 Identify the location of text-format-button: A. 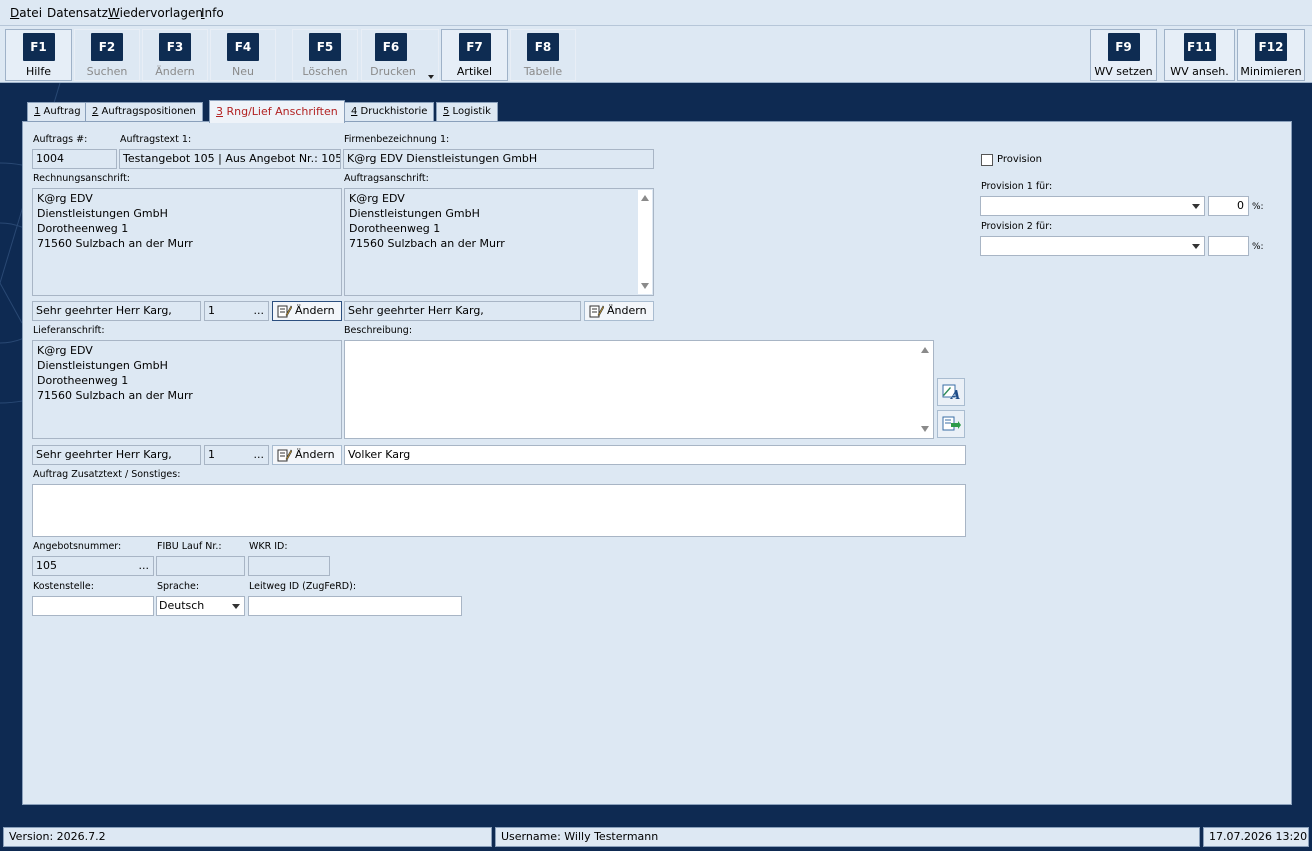
(951, 392).